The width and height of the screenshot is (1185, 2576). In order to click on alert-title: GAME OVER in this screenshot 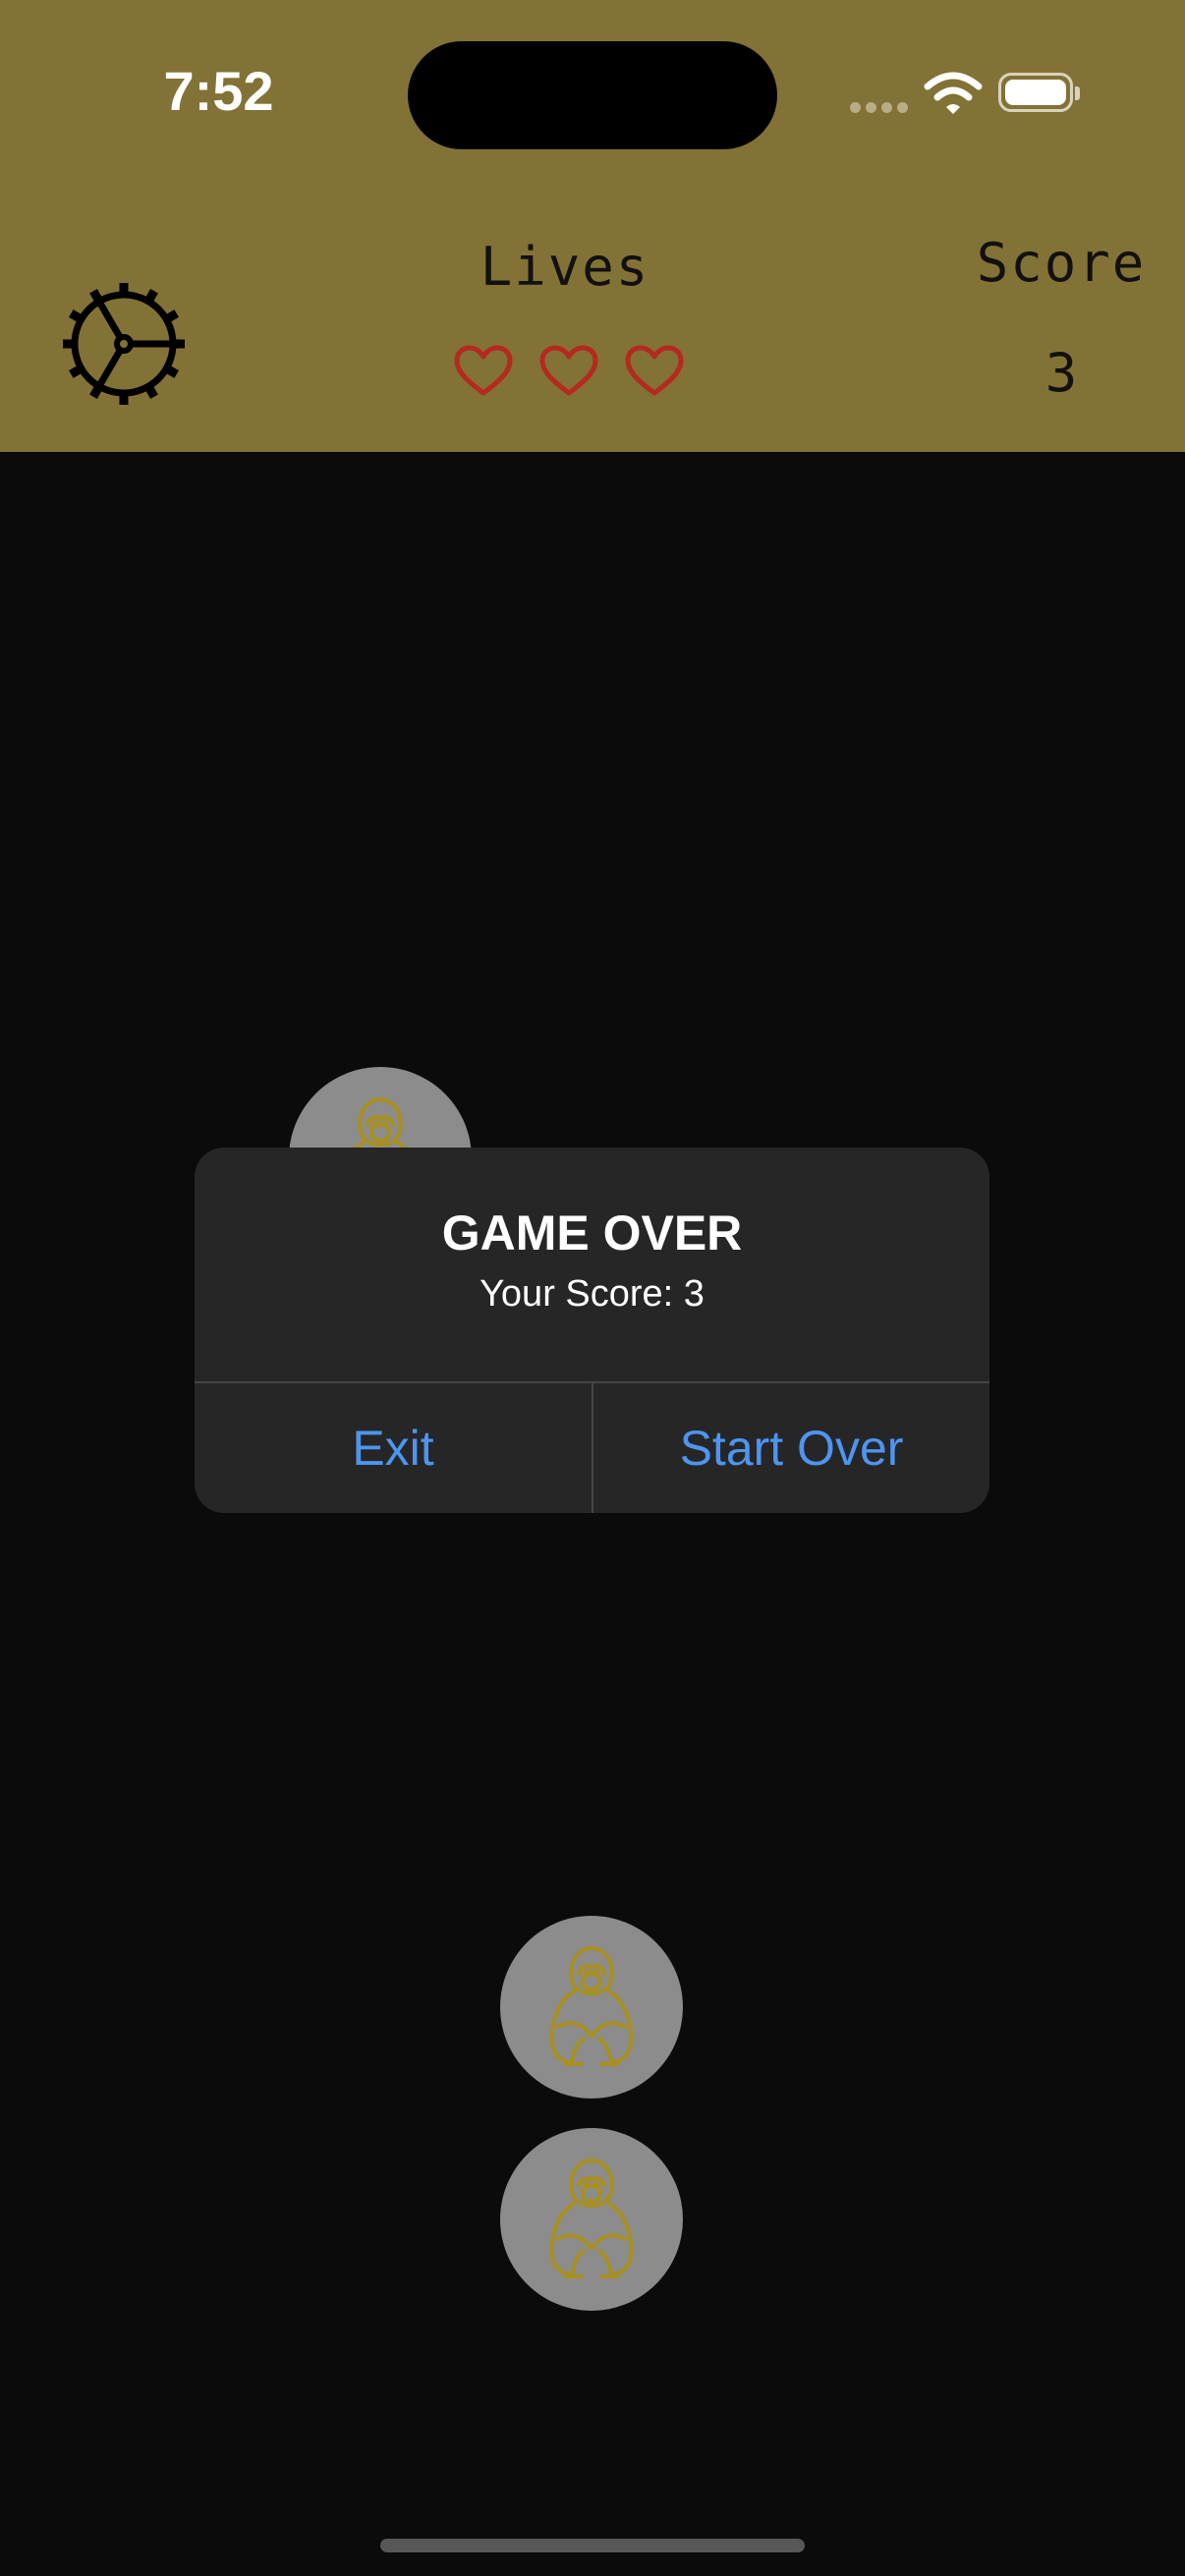, I will do `click(592, 1232)`.